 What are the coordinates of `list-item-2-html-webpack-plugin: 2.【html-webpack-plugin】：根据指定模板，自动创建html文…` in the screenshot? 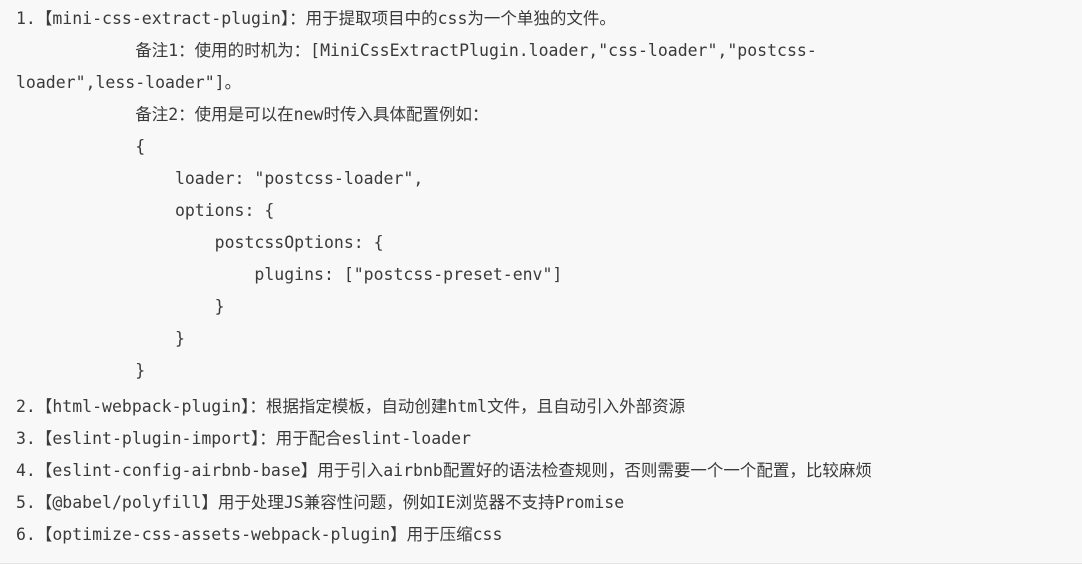 It's located at (351, 406).